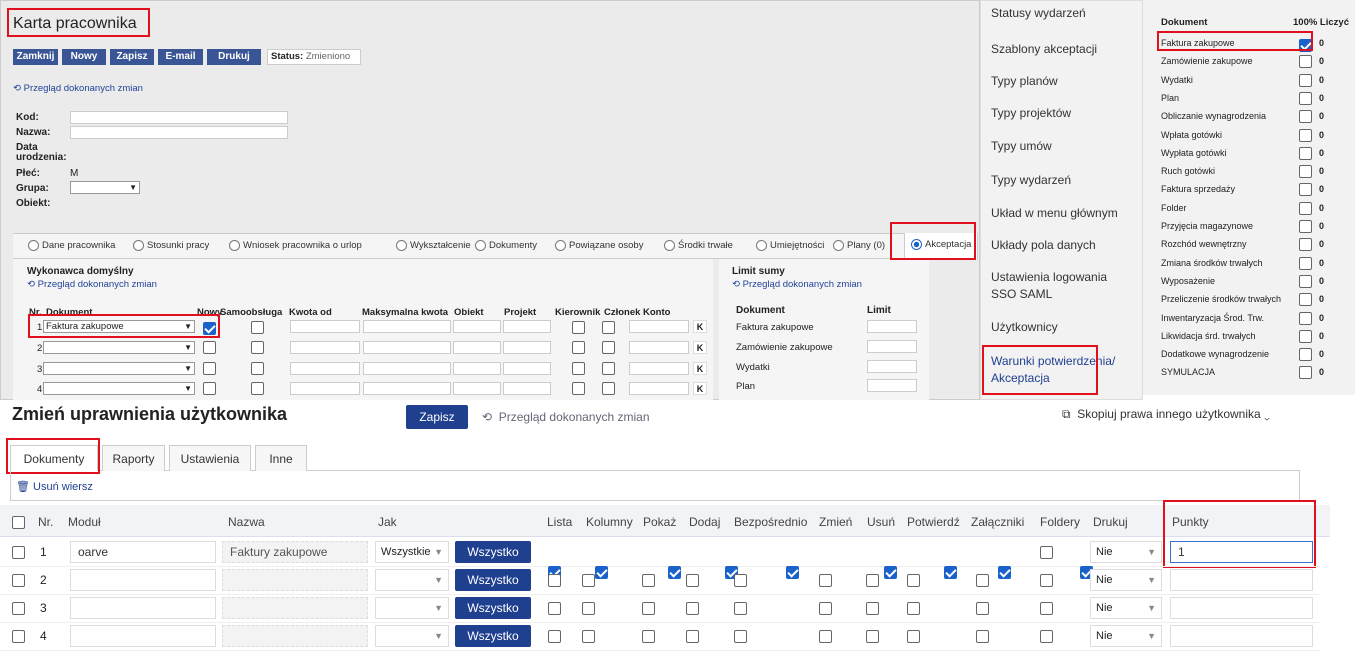 The height and width of the screenshot is (651, 1355). I want to click on jak-select: Wszystkie ▼, so click(412, 552).